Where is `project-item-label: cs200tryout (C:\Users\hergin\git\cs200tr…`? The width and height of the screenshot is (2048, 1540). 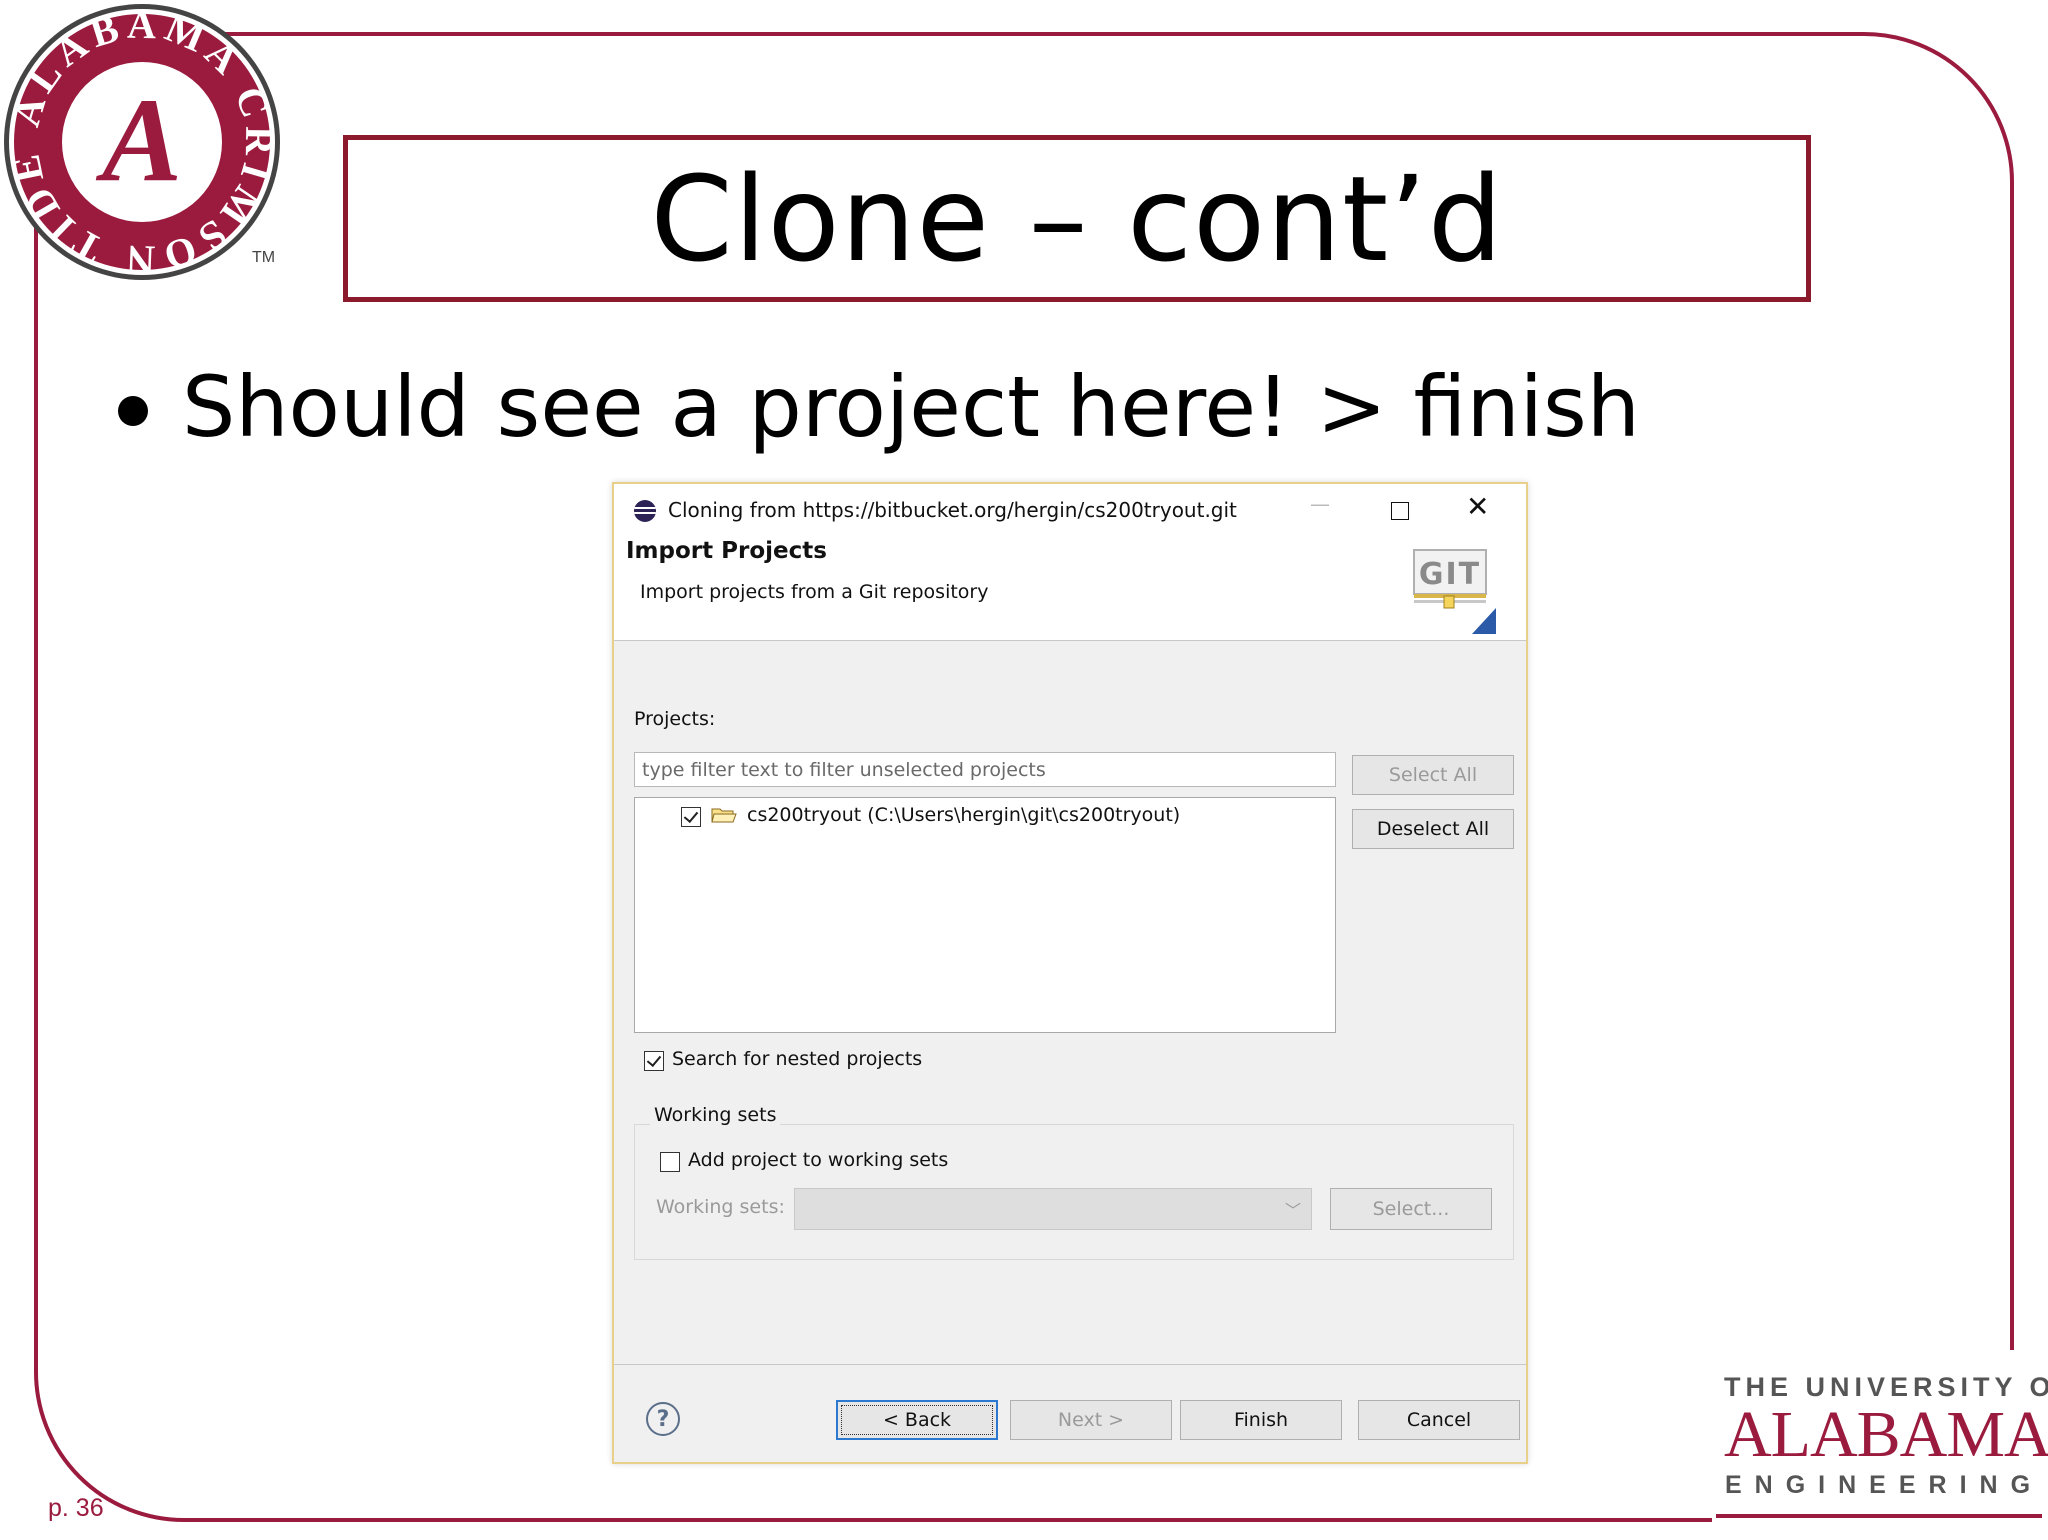
project-item-label: cs200tryout (C:\Users\hergin\git\cs200tr… is located at coordinates (963, 815).